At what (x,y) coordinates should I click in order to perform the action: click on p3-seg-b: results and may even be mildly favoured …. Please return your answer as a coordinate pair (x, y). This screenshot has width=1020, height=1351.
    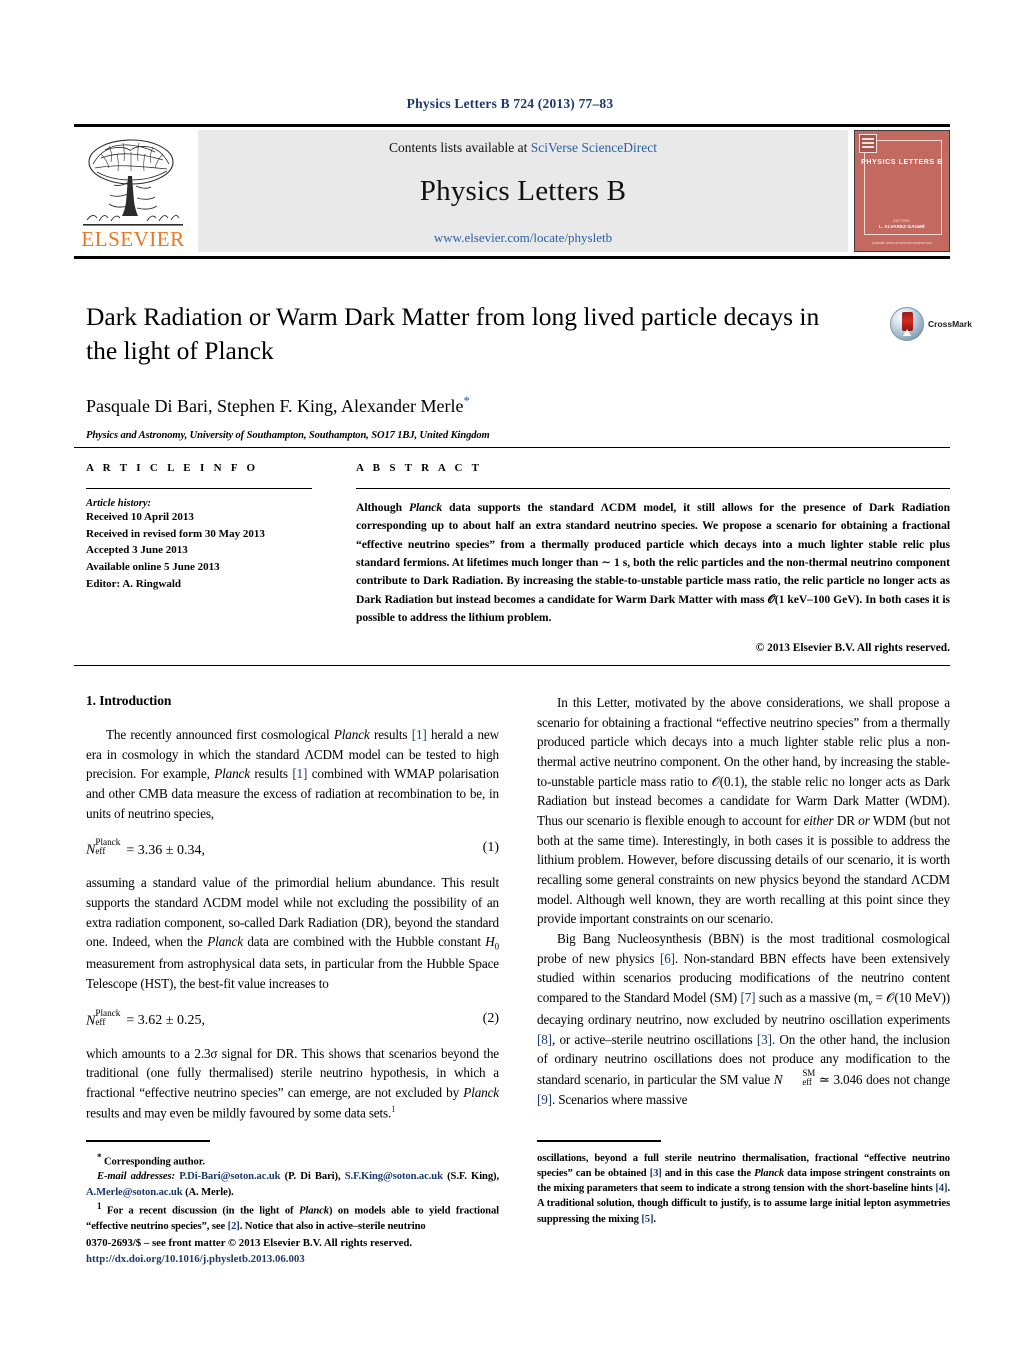
    Looking at the image, I should click on (239, 1113).